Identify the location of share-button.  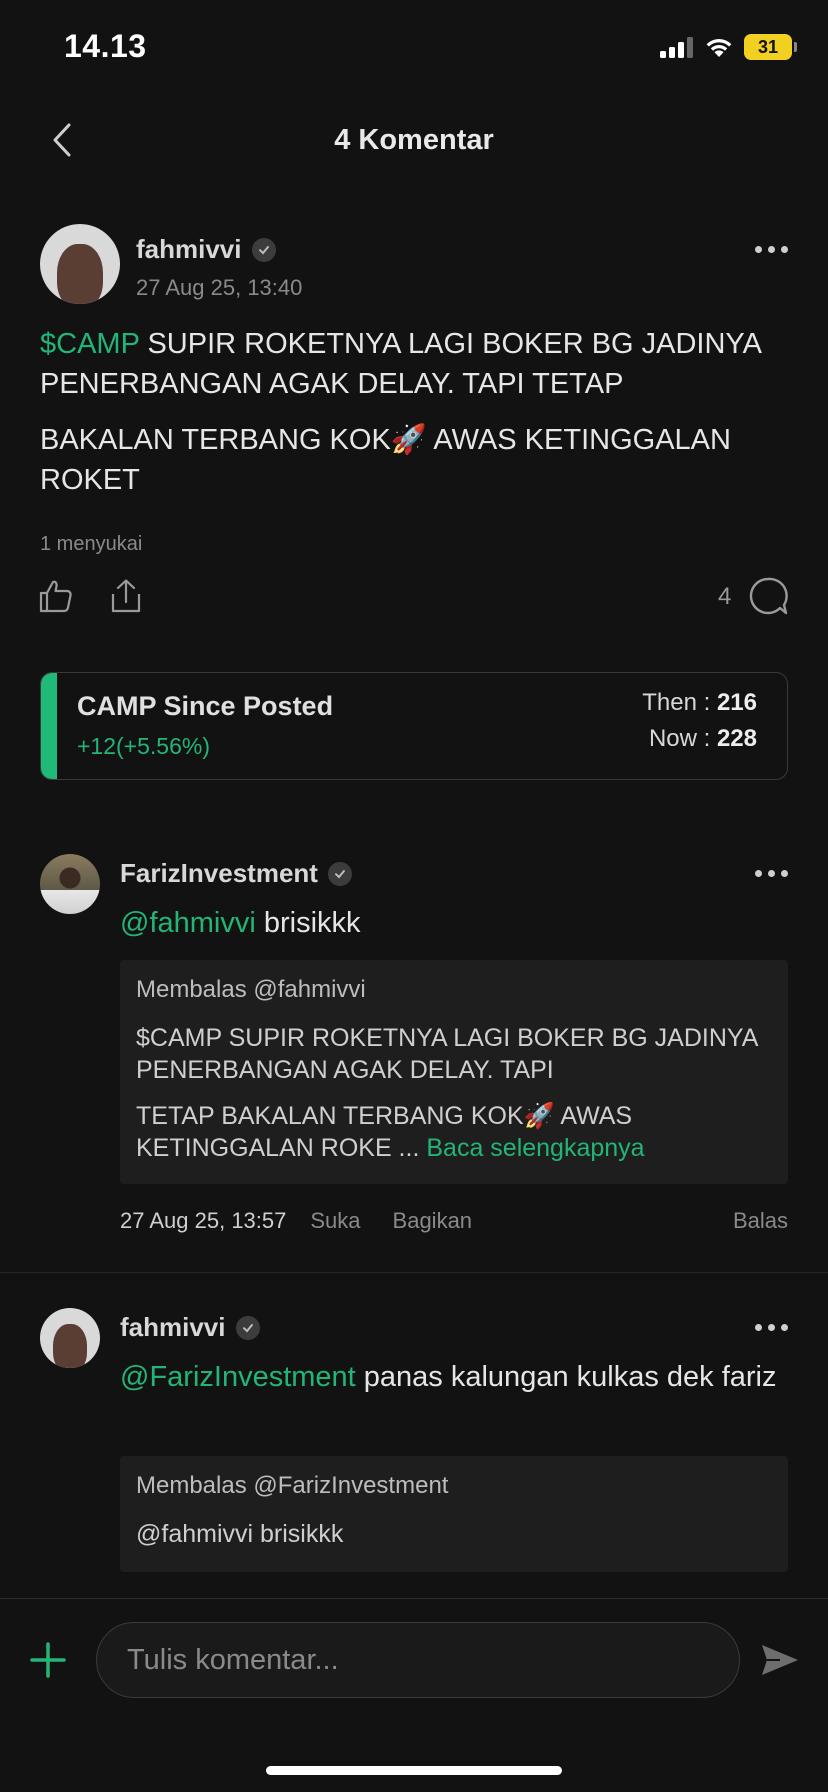
(126, 596).